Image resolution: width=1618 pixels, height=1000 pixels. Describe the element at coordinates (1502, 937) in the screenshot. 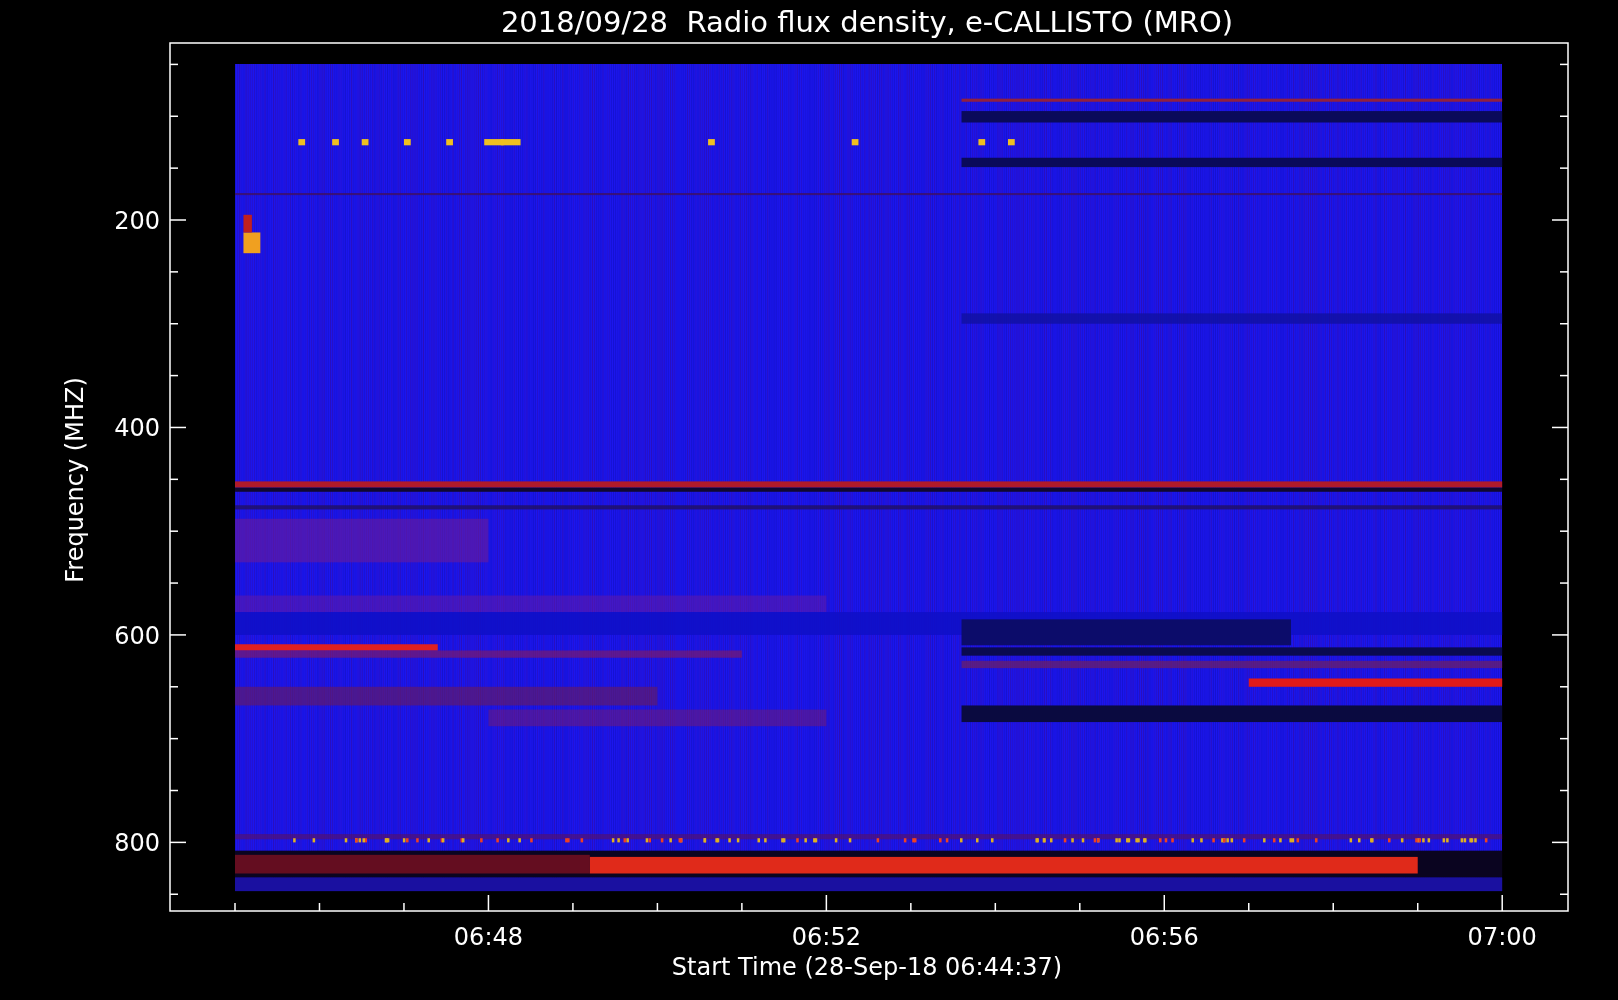

I see `x-tick-label: 07:00` at that location.